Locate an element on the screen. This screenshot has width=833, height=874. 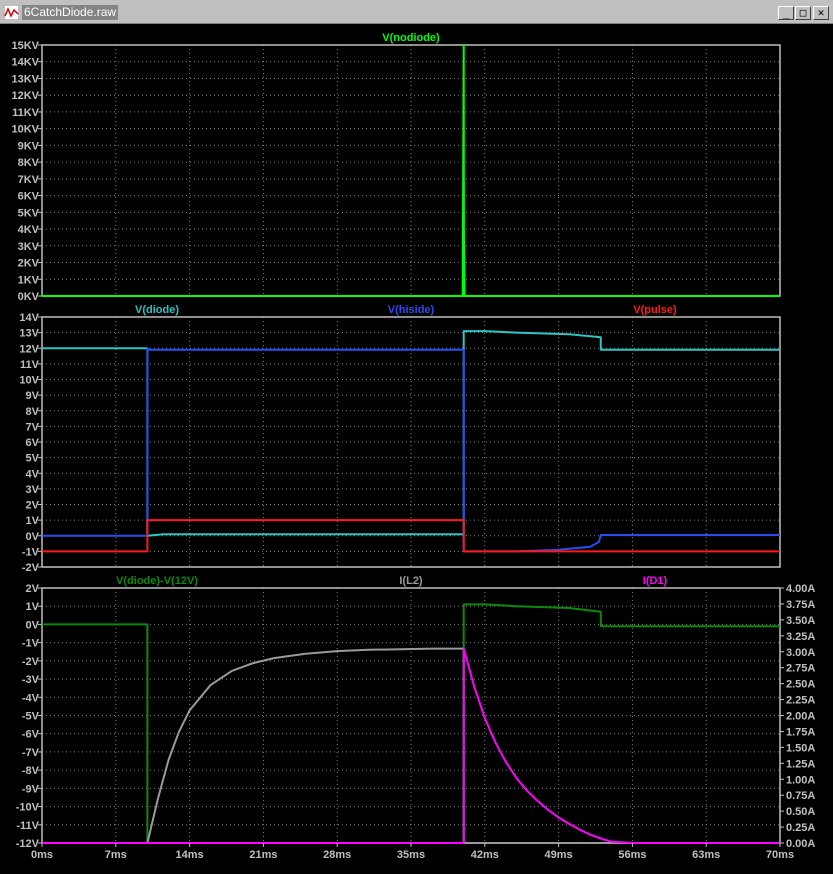
title-bar: 6CatchDiode.raw _ □ ✕ is located at coordinates (416, 12).